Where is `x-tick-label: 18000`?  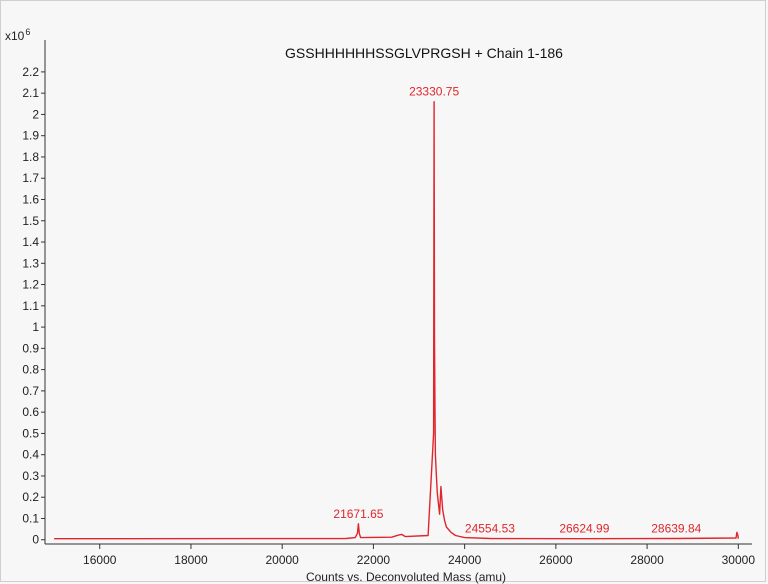 x-tick-label: 18000 is located at coordinates (191, 560).